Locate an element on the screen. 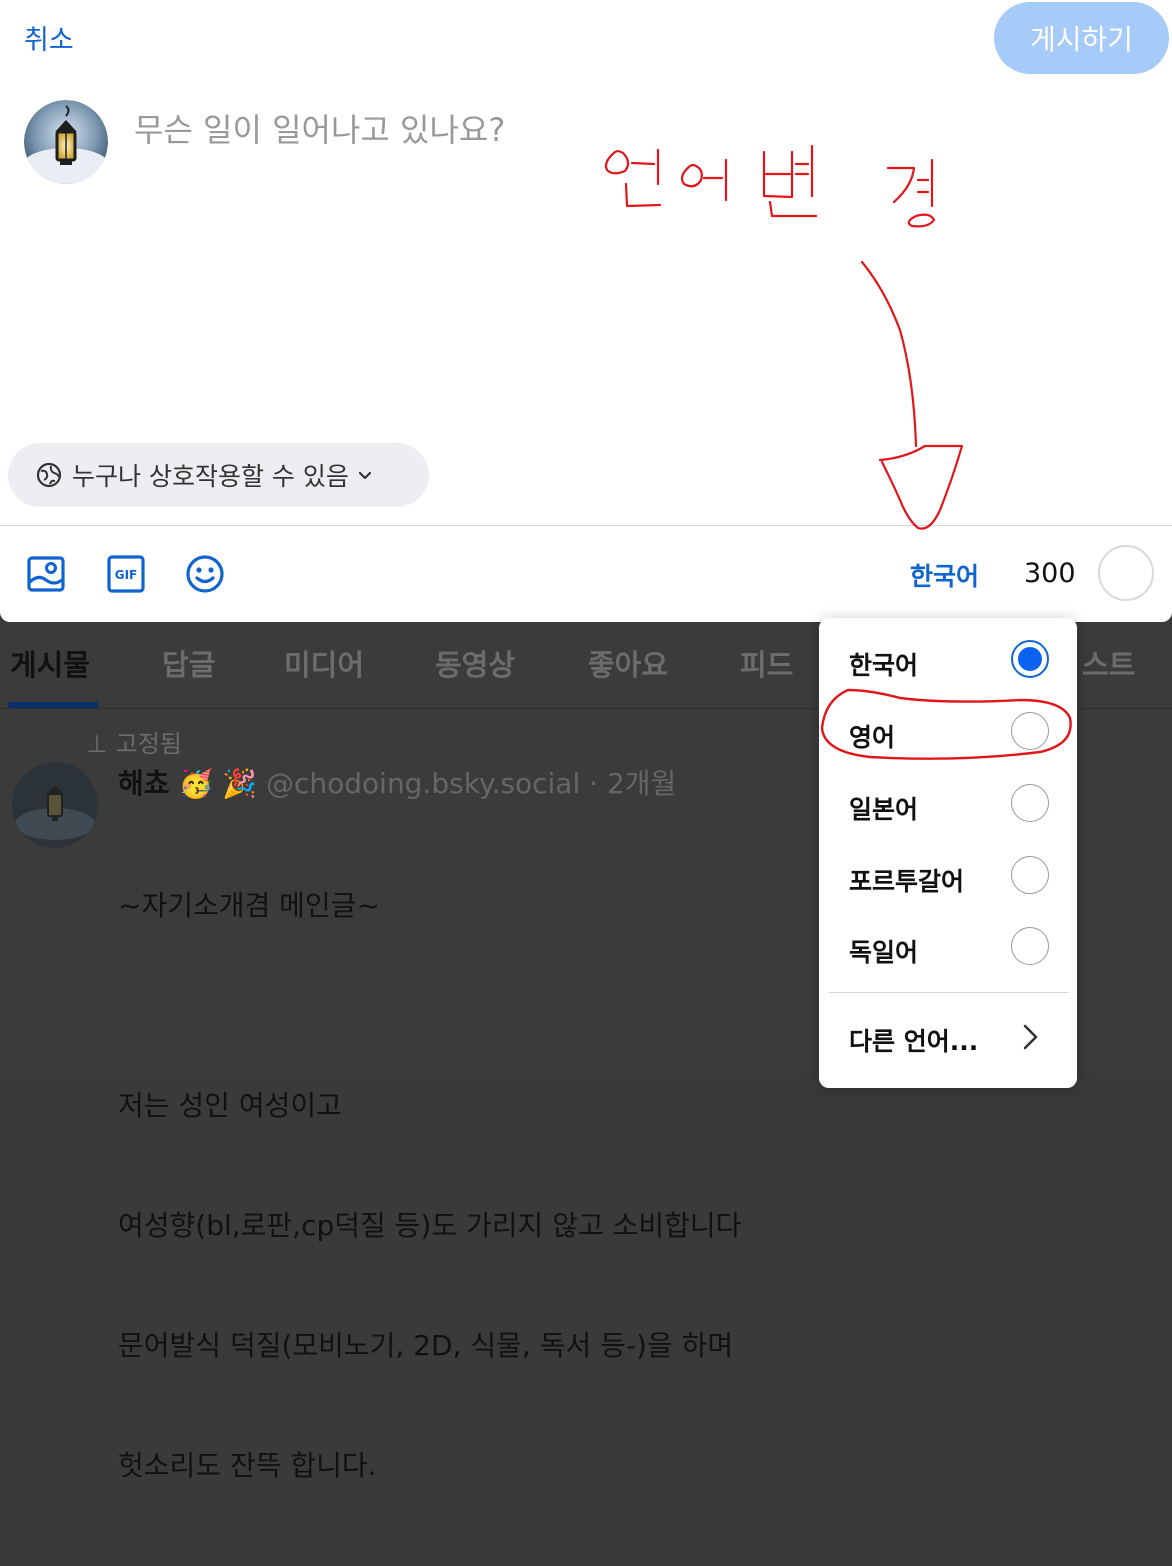 Image resolution: width=1172 pixels, height=1566 pixels. post-line: 문어발식 덕질(모비노기, 2D, 식물, 독서 등-)을 하며 is located at coordinates (426, 1345).